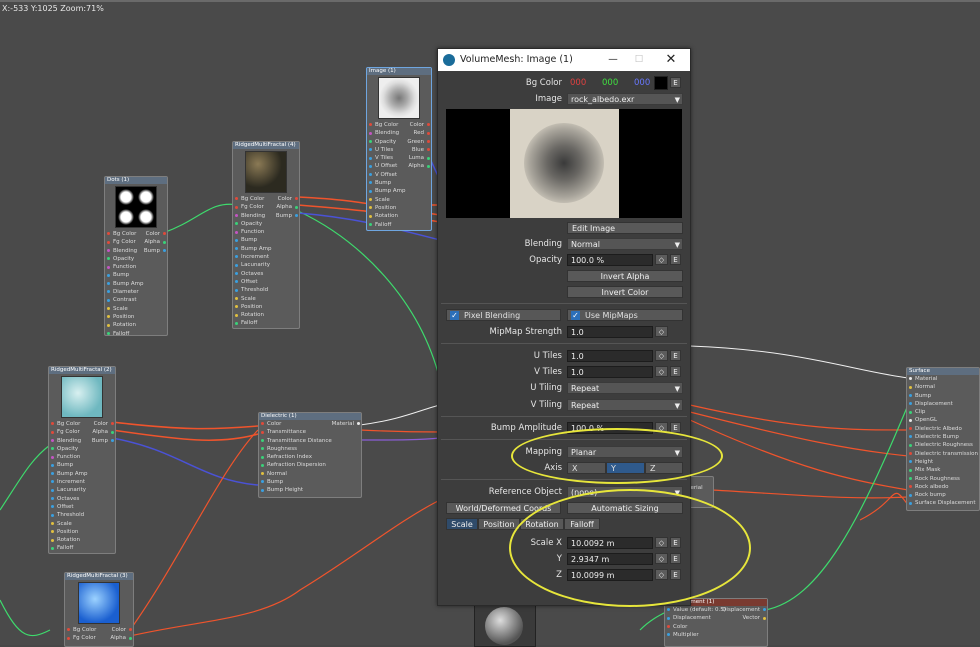 This screenshot has width=980, height=647. Describe the element at coordinates (625, 452) in the screenshot. I see `mapping-select: Planar ▼` at that location.